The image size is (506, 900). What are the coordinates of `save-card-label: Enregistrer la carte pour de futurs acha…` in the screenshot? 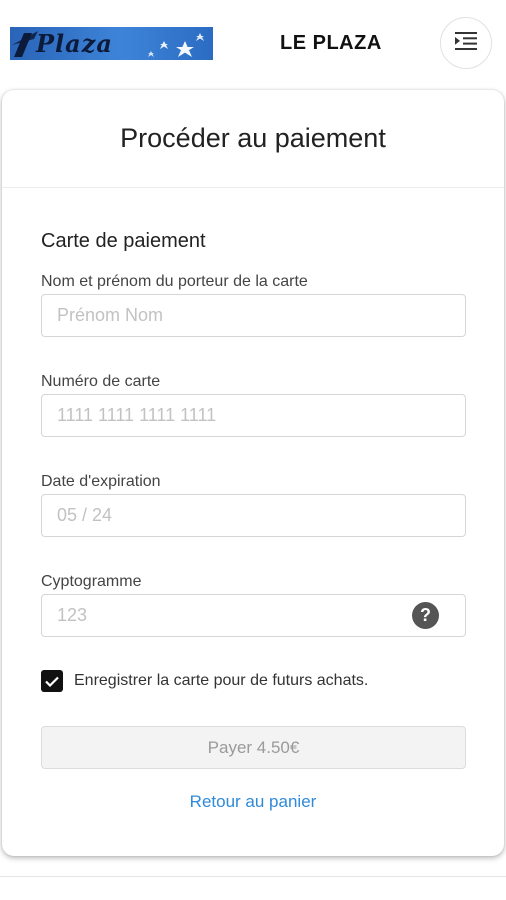 It's located at (221, 681).